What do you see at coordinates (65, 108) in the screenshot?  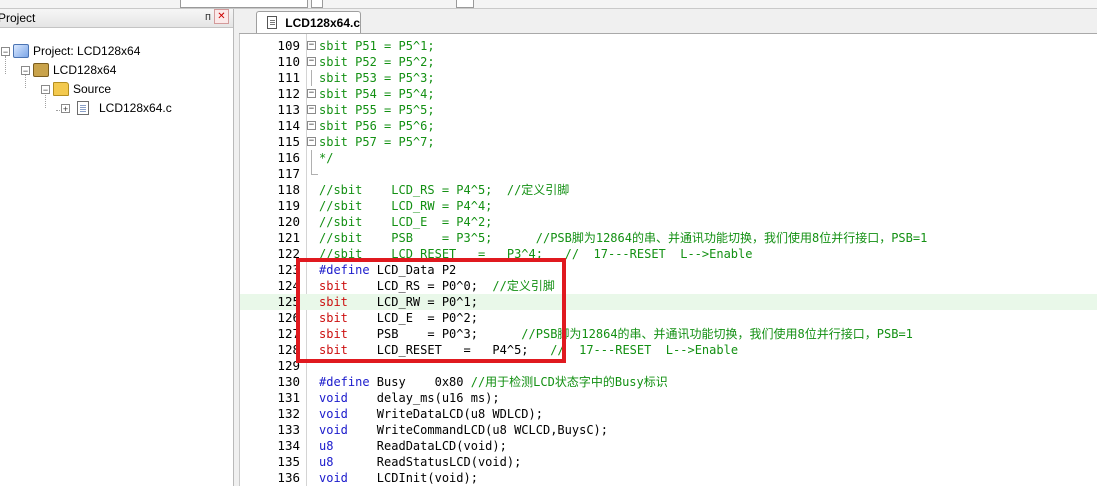 I see `expand-icon: +` at bounding box center [65, 108].